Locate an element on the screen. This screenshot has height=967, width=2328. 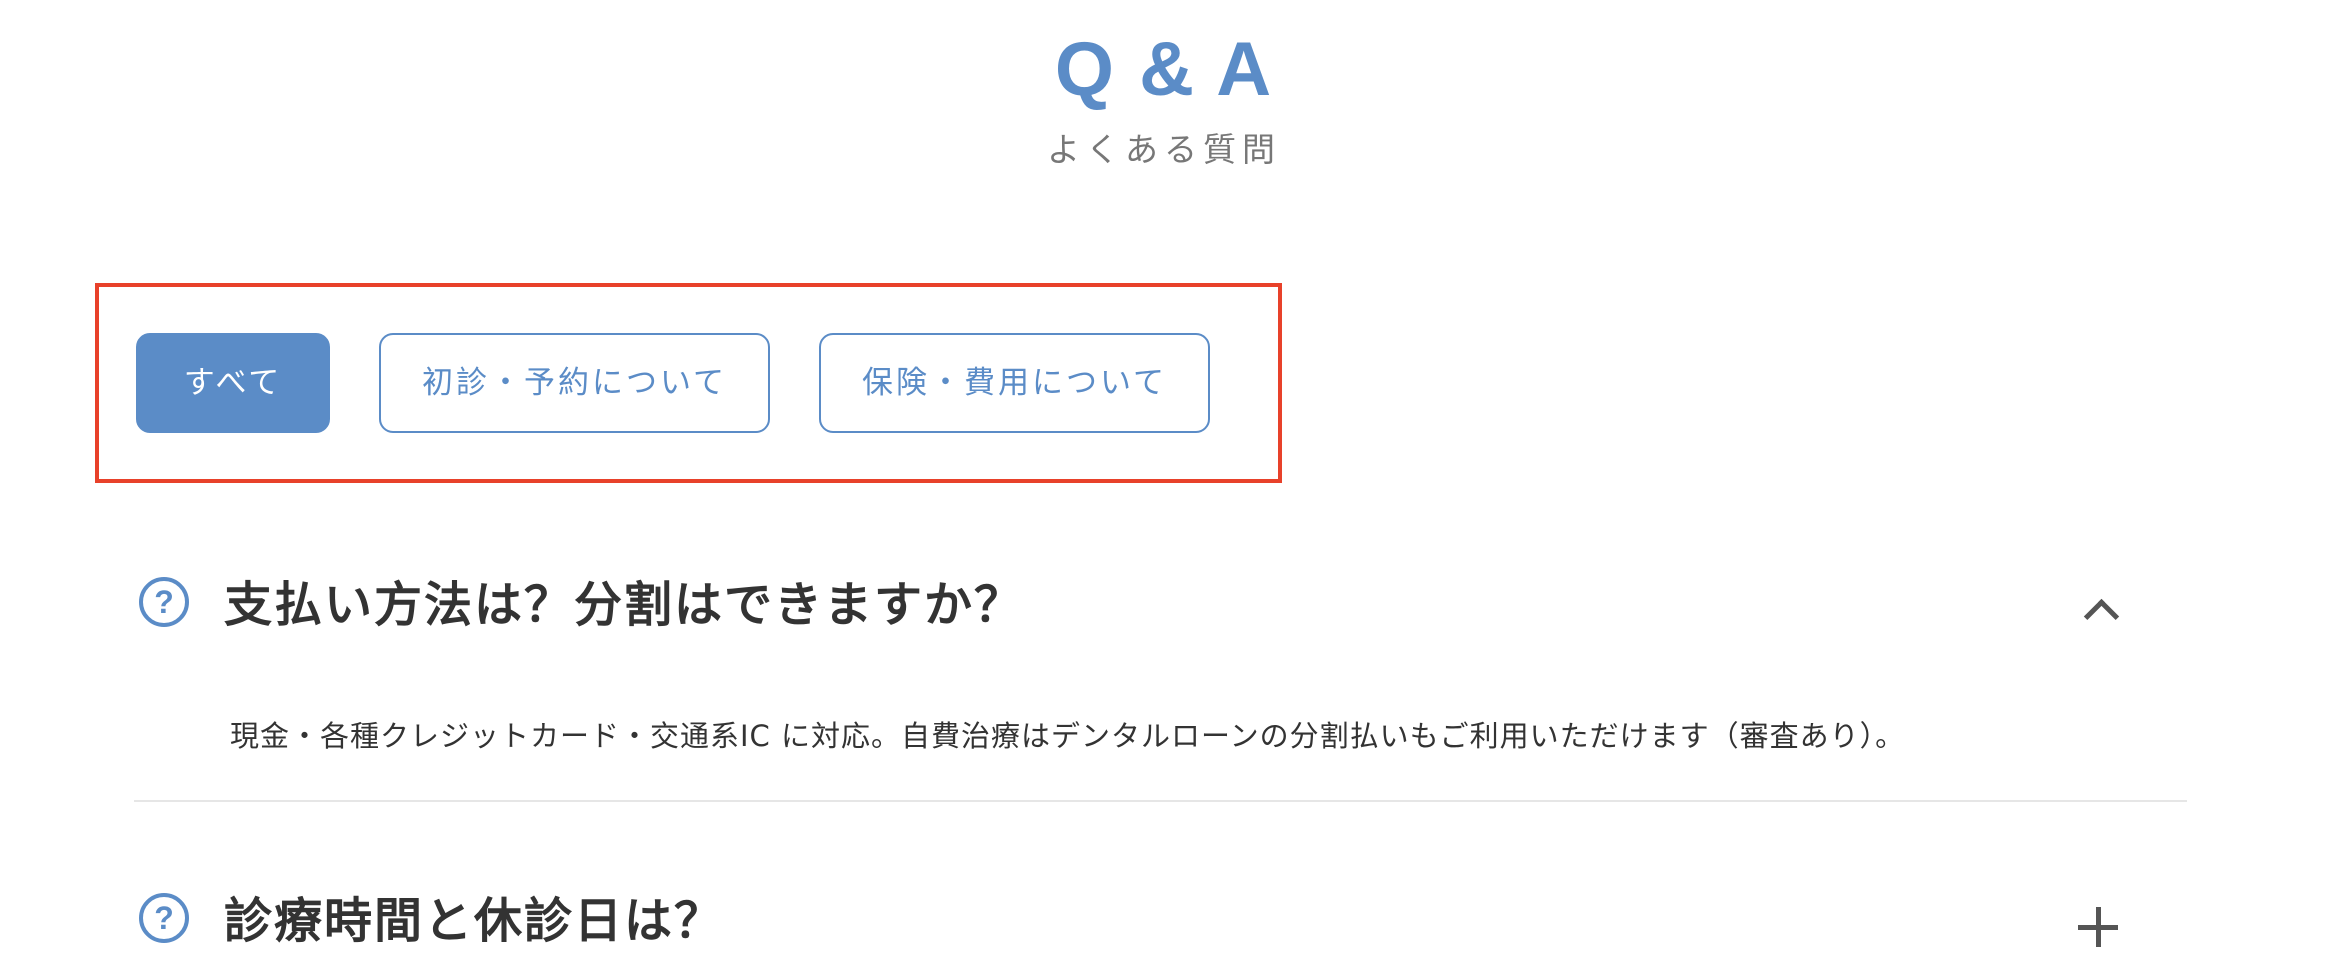
faq-question-text: 支払い方法は？分割はできますか？ is located at coordinates (624, 605).